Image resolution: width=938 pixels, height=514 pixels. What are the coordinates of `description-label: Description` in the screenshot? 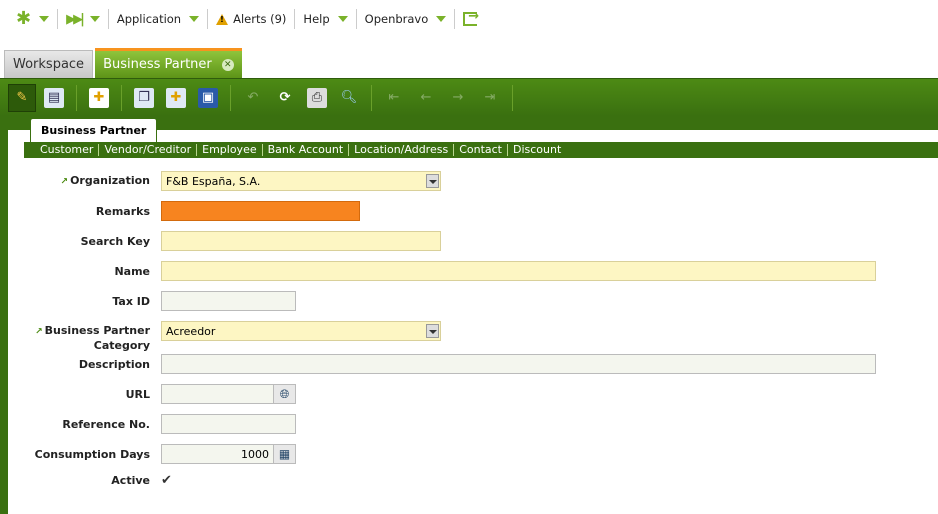 It's located at (114, 364).